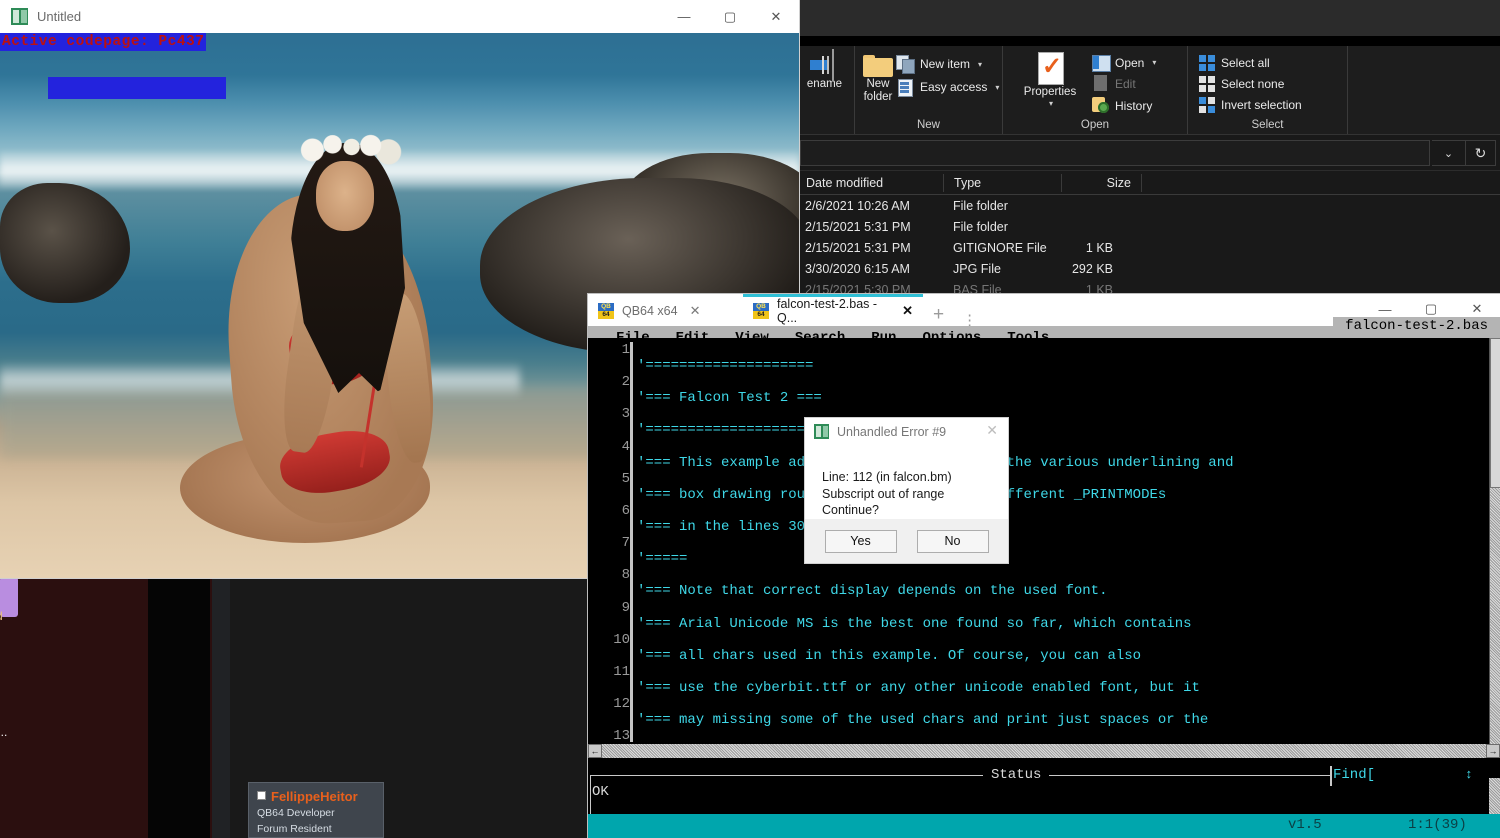 This screenshot has width=1500, height=838. I want to click on row-size: 1 KB, so click(1099, 247).